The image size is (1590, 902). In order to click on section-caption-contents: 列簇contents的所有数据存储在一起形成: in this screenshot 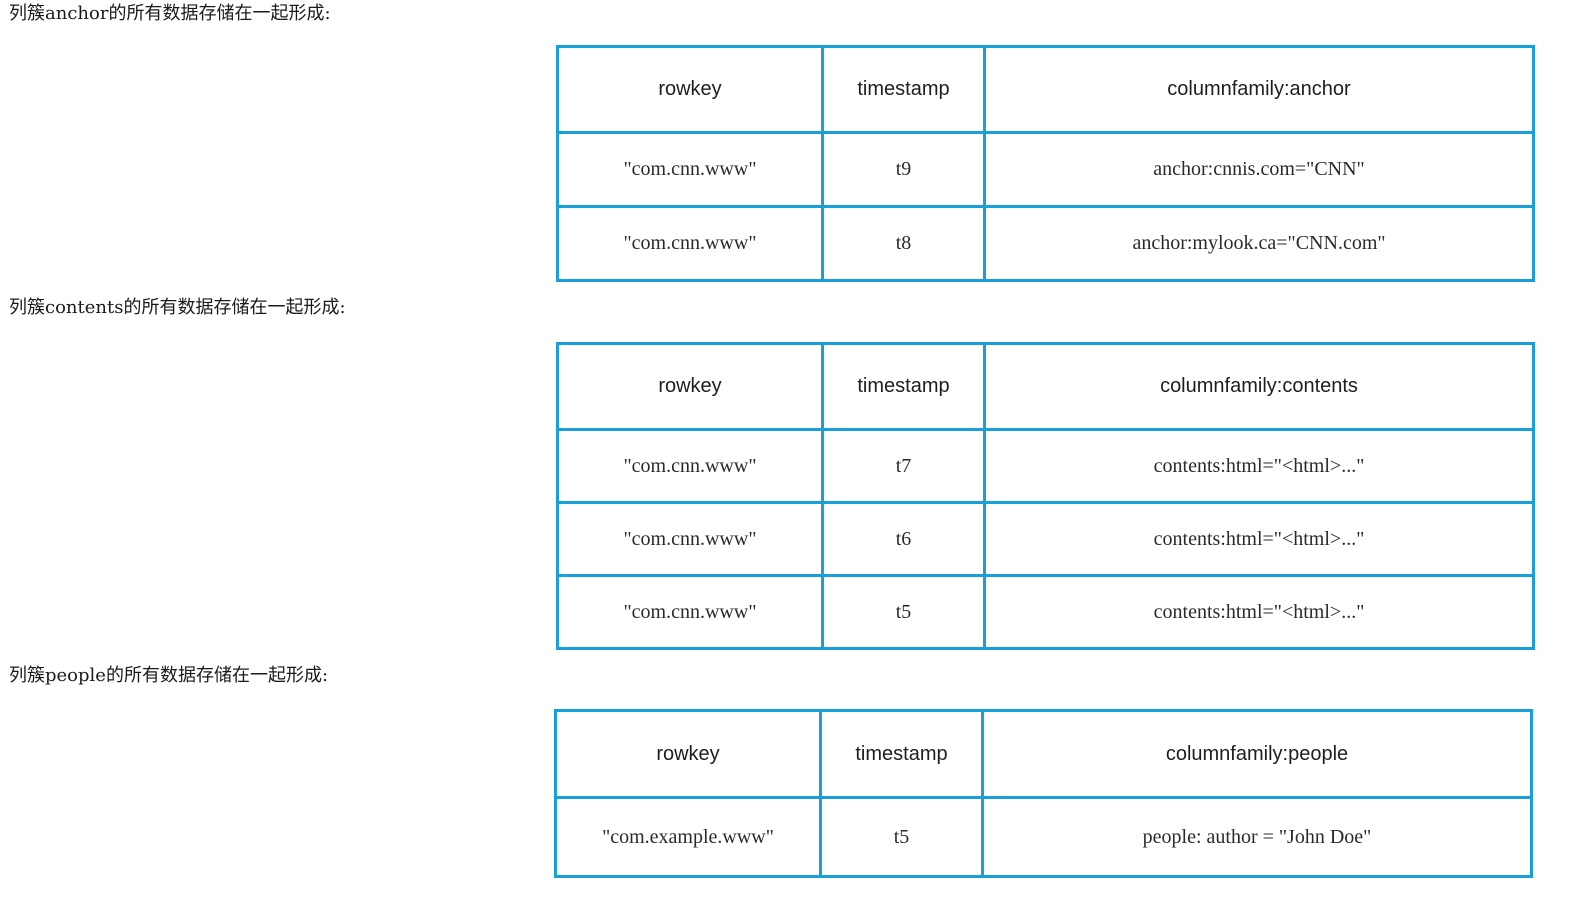, I will do `click(177, 307)`.